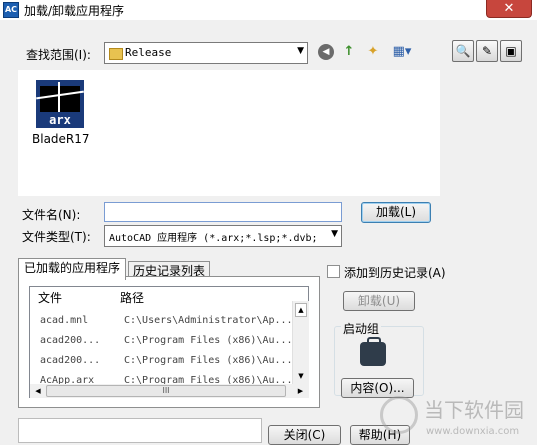  Describe the element at coordinates (38, 391) in the screenshot. I see `scroll-left-icon: ◀` at that location.